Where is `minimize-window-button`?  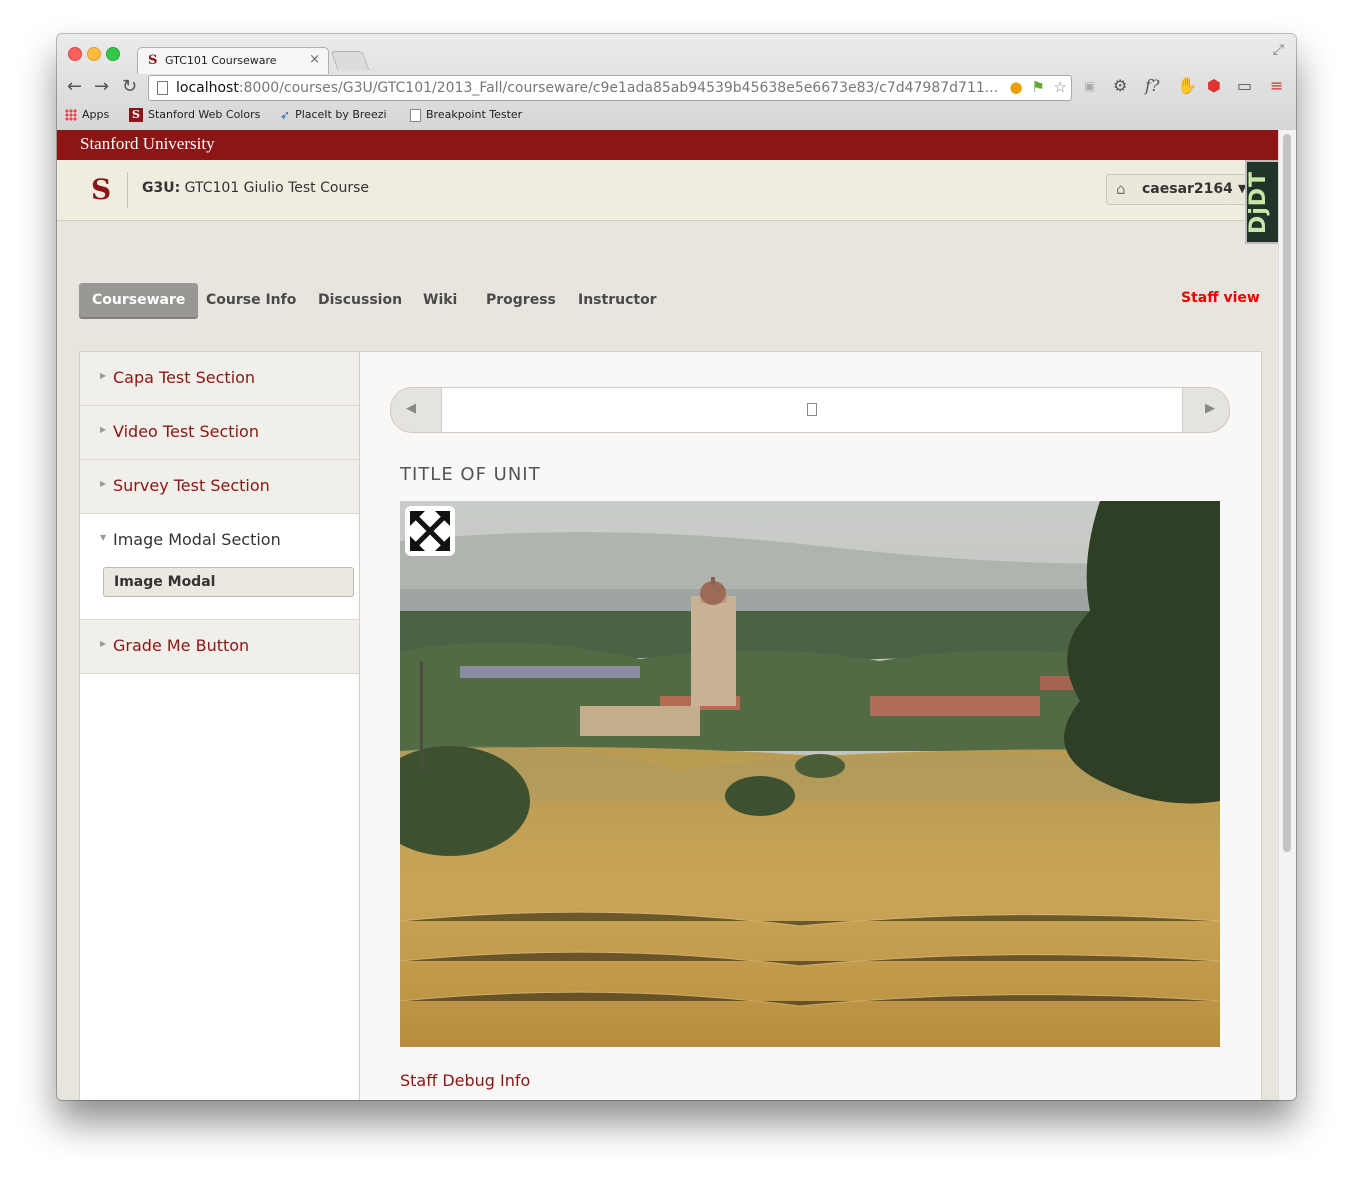
minimize-window-button is located at coordinates (94, 54).